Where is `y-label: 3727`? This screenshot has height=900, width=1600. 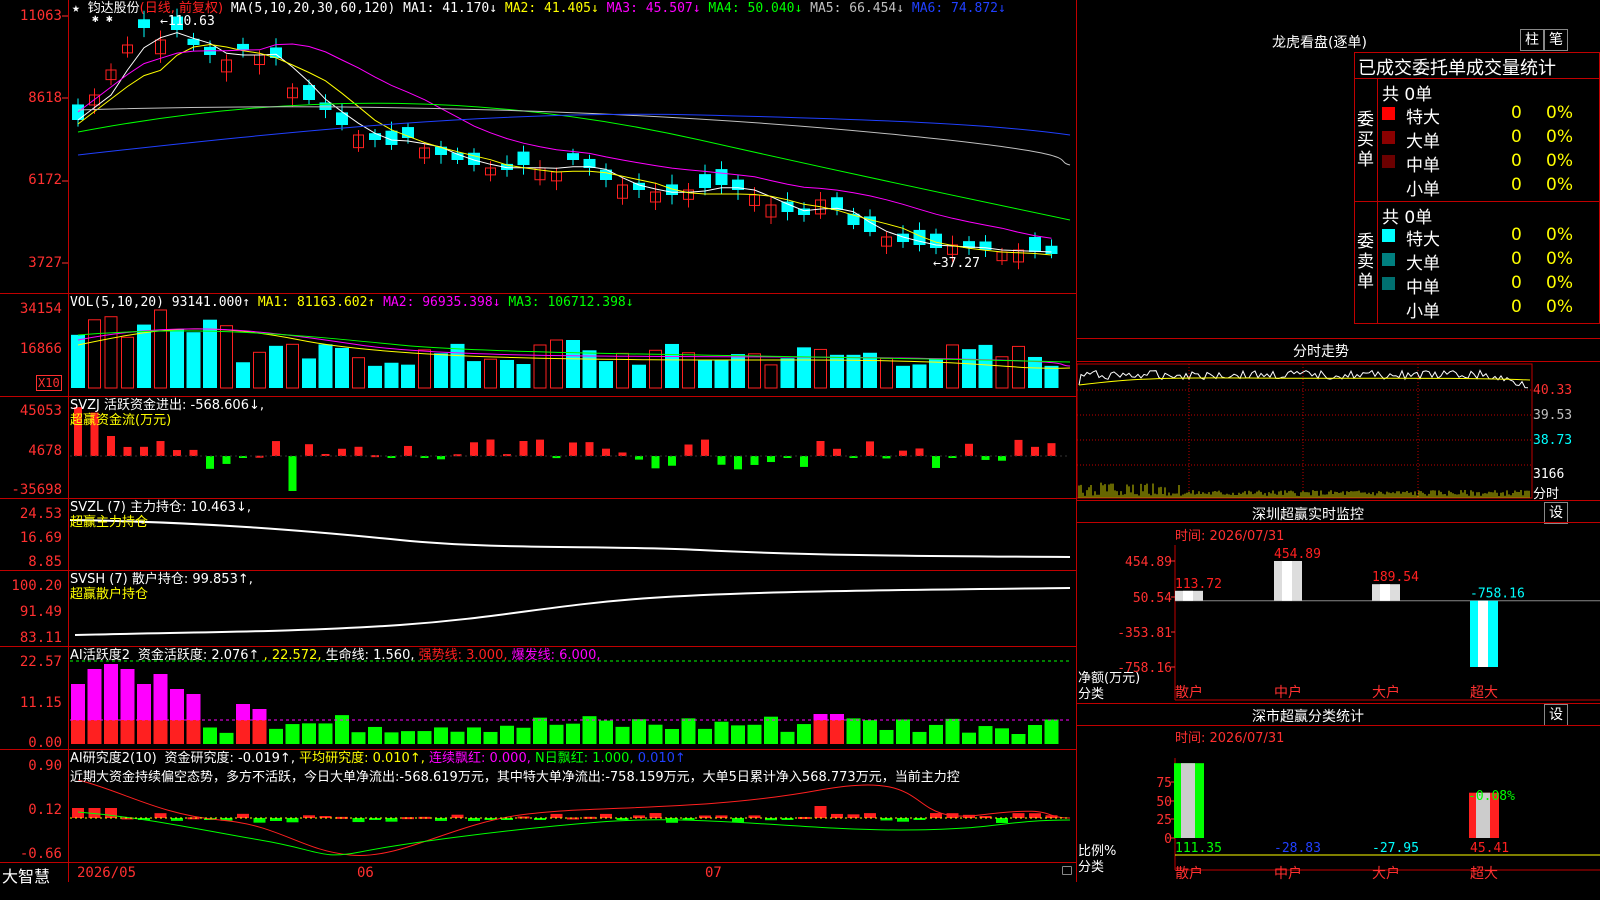
y-label: 3727 is located at coordinates (45, 263).